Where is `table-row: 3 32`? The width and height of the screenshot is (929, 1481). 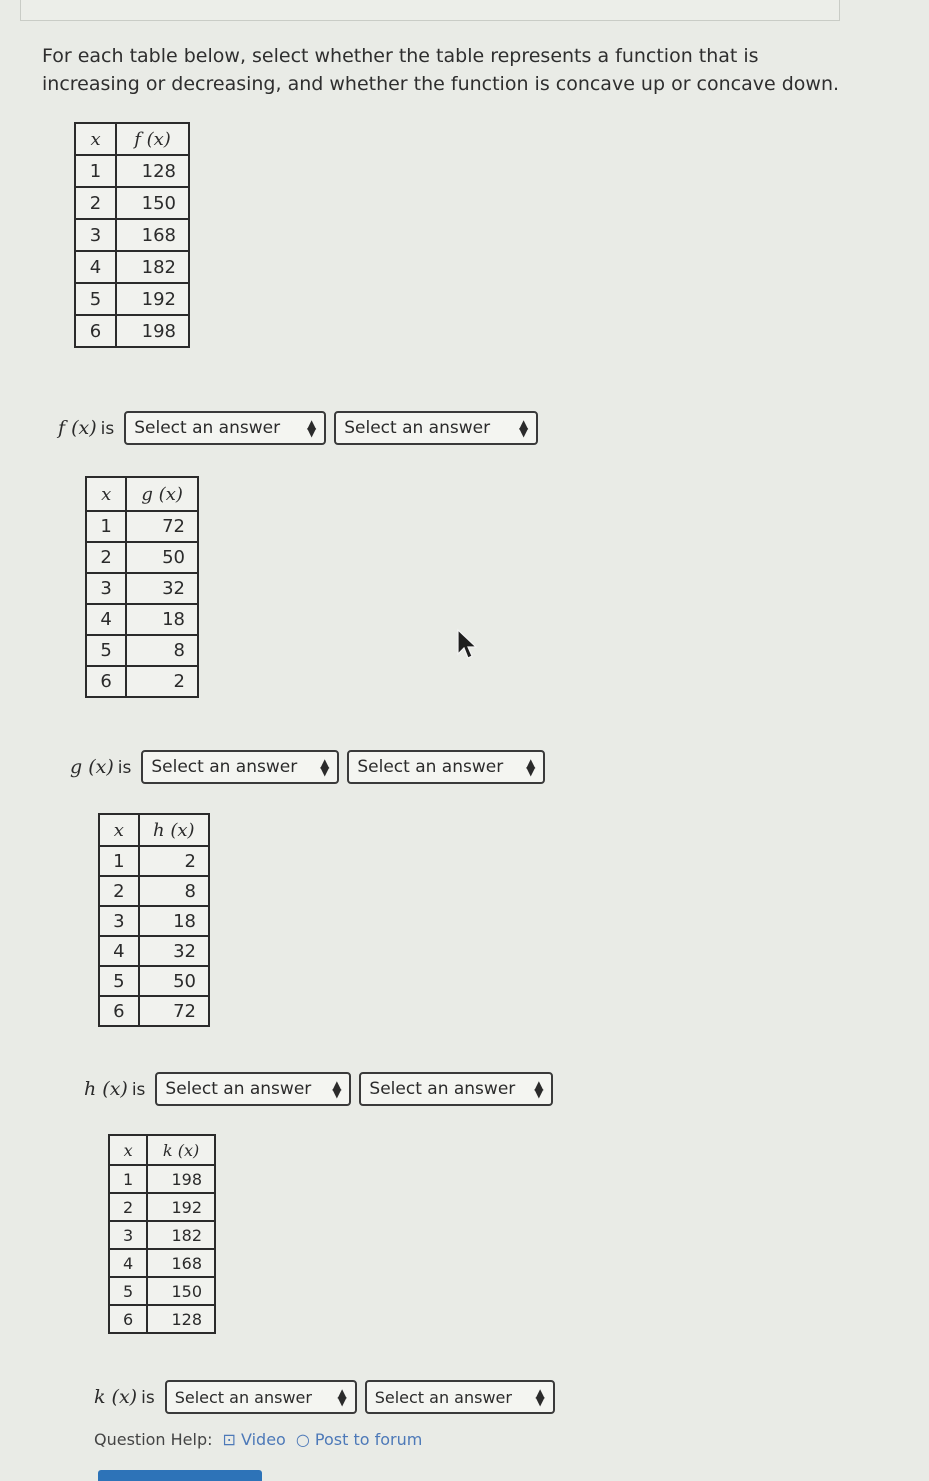
table-row: 3 32 is located at coordinates (141, 588).